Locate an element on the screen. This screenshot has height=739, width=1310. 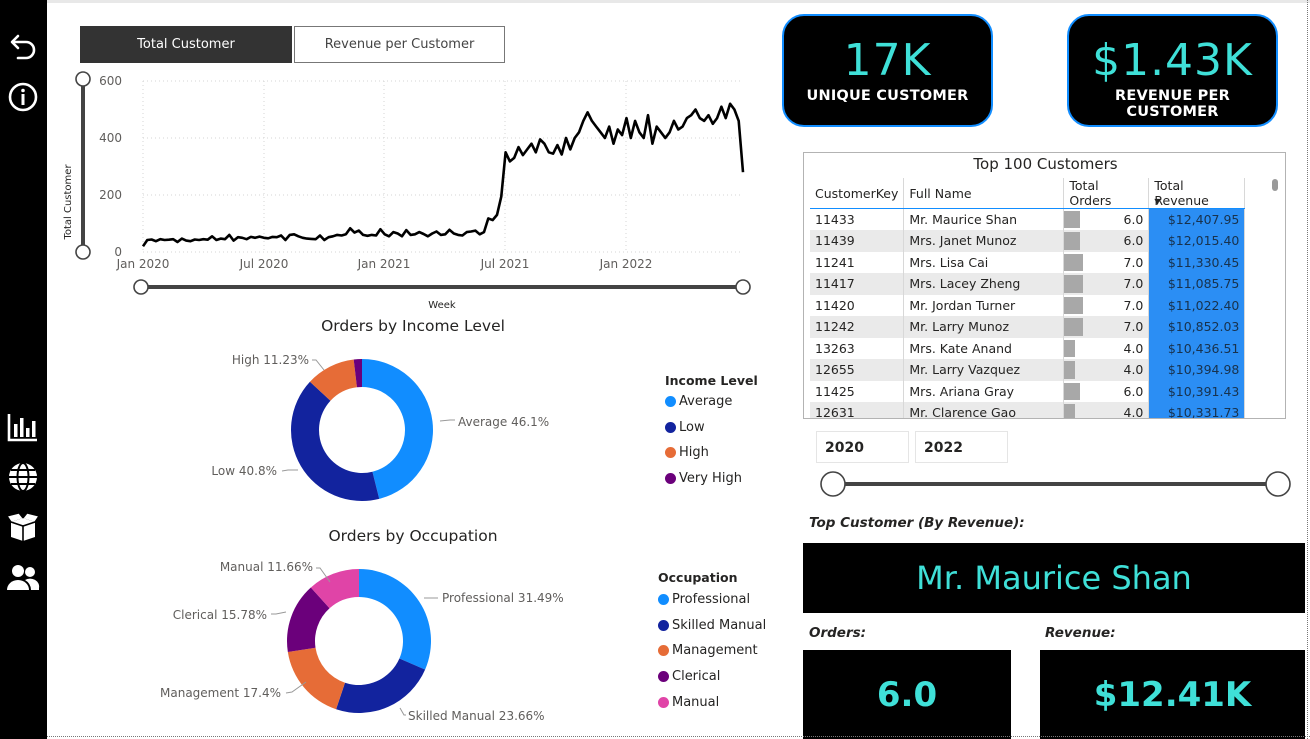
year-range-slider is located at coordinates (1055, 485).